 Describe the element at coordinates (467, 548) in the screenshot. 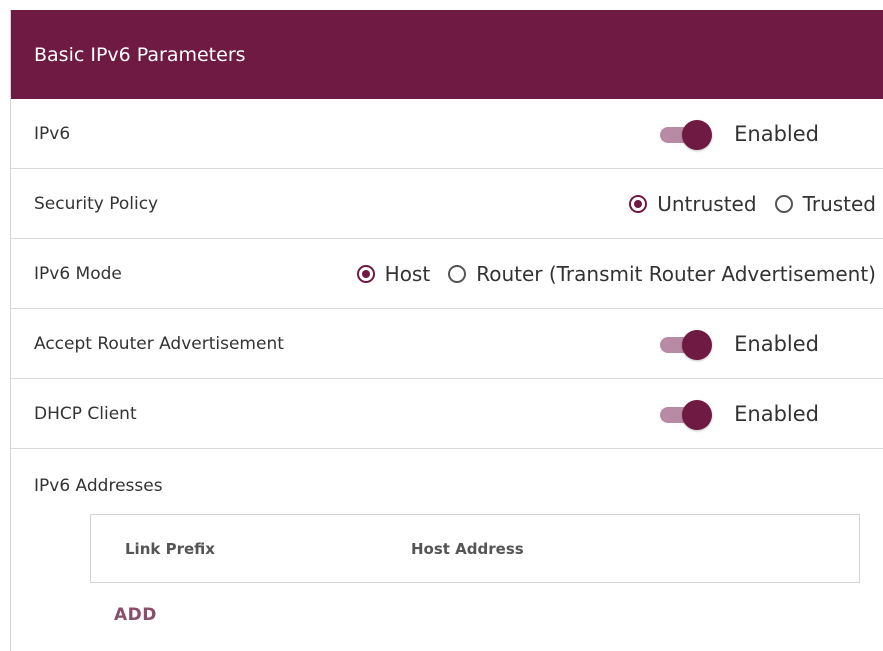

I see `column-header-host-address: Host Address` at that location.